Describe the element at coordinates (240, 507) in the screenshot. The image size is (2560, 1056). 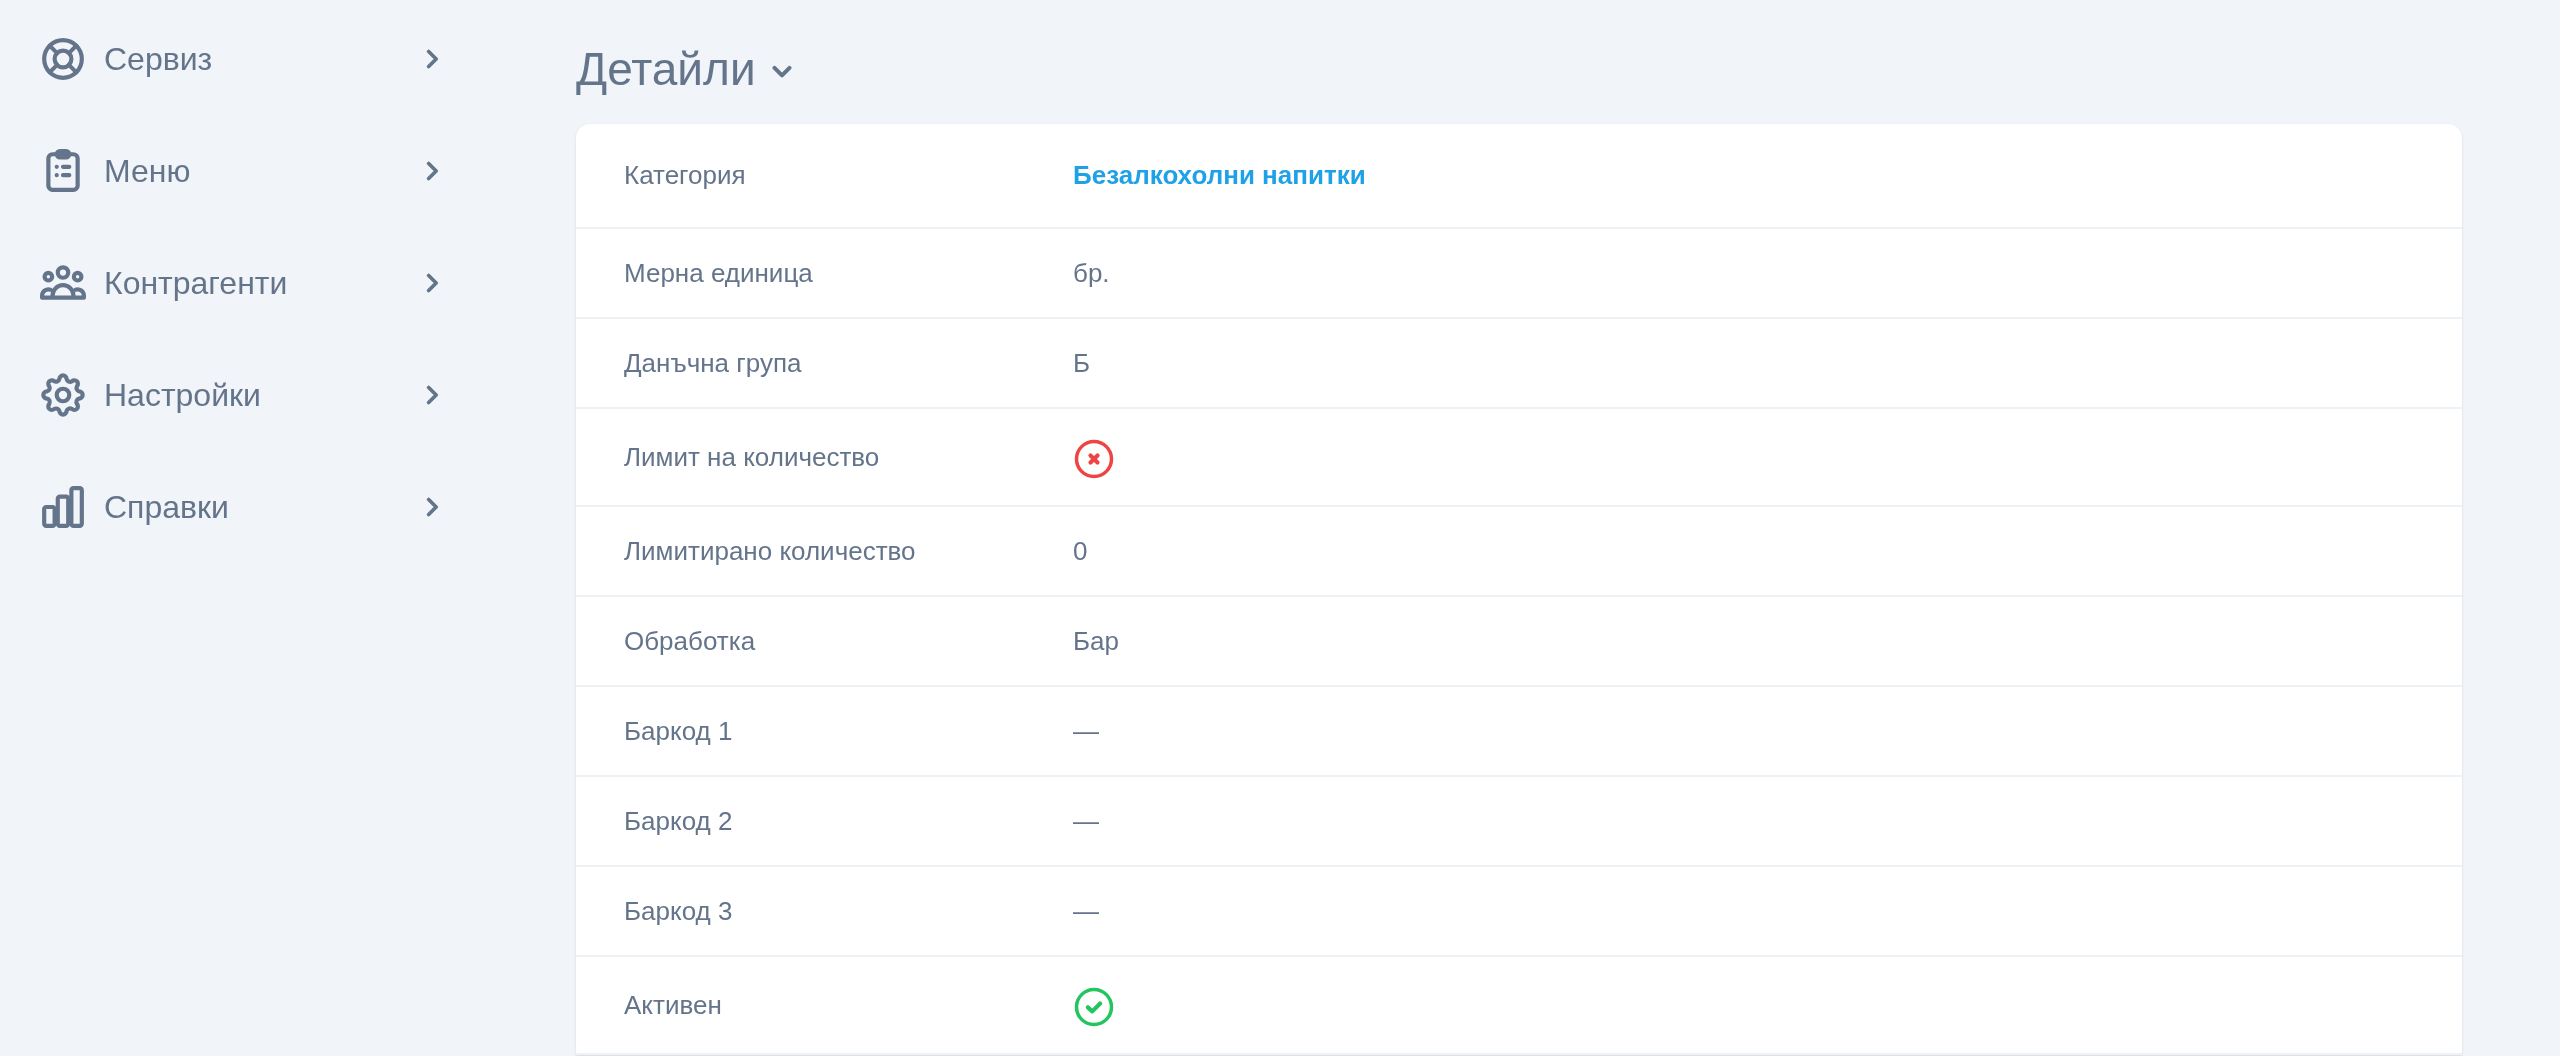
I see `sidebar-item: Справки` at that location.